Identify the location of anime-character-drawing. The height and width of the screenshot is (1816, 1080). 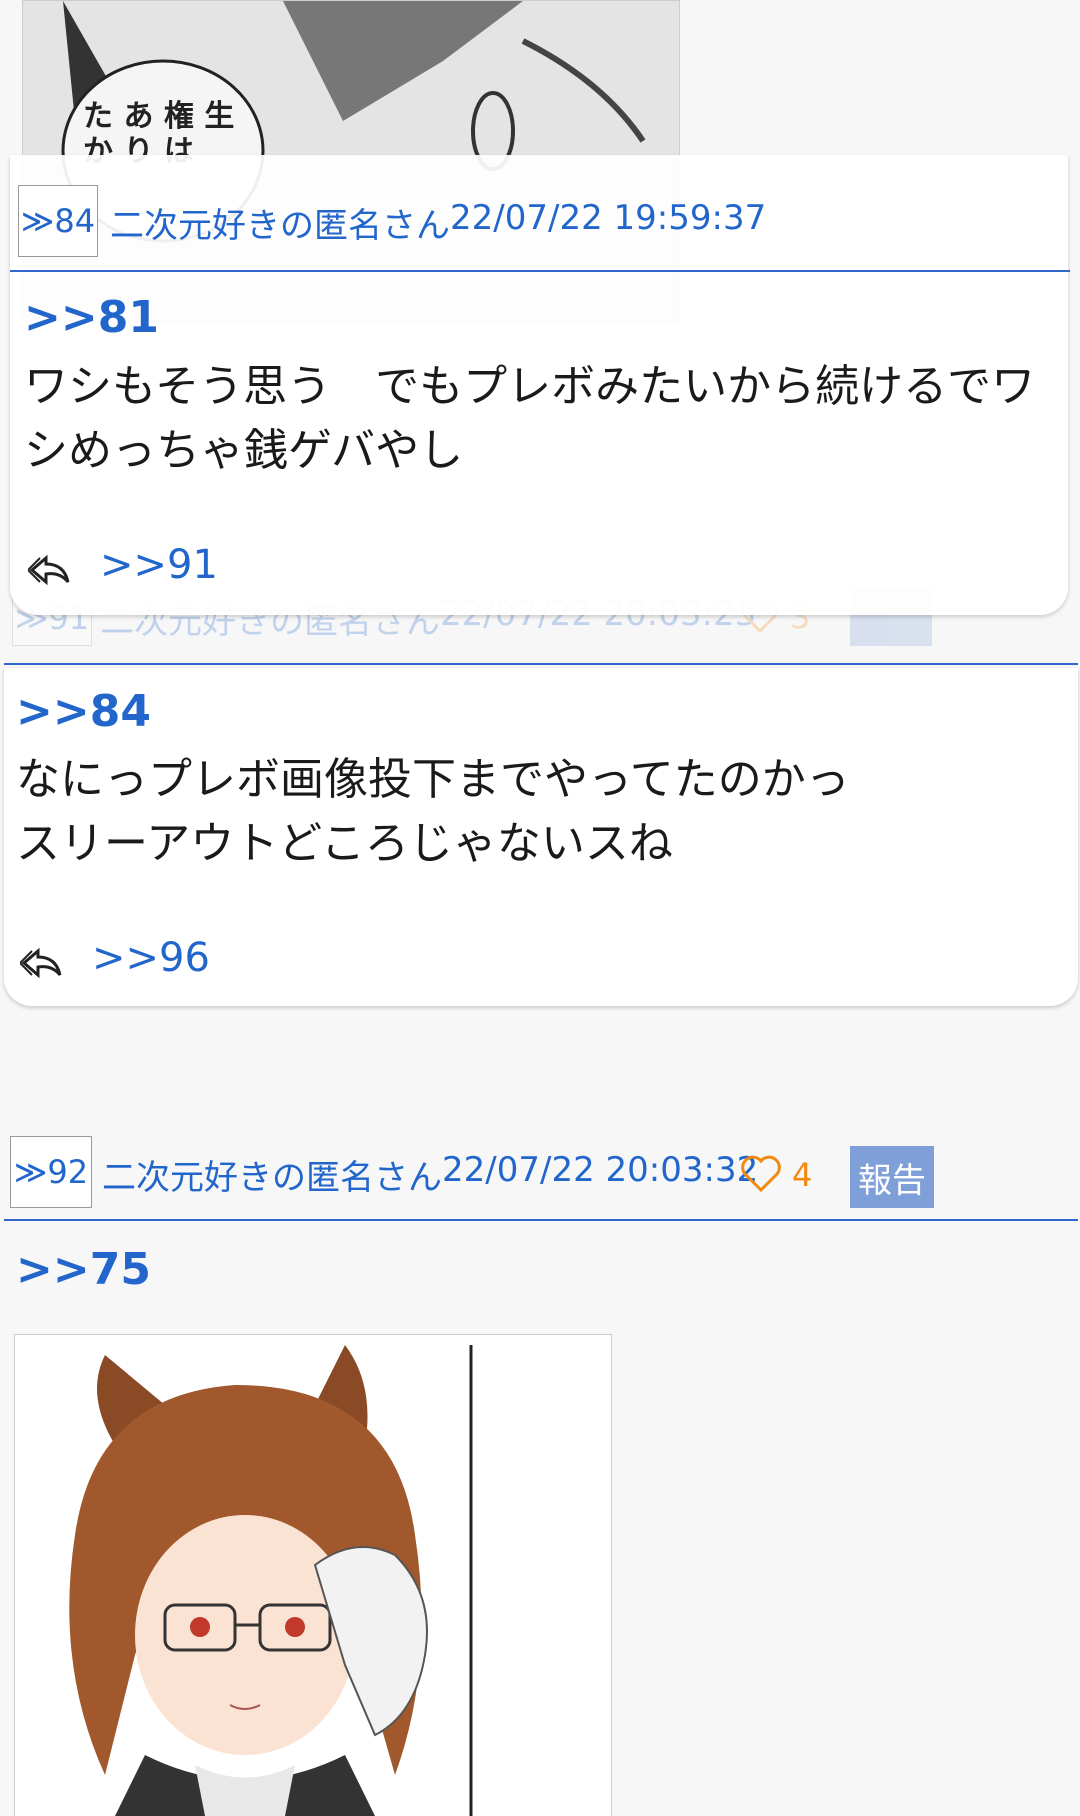
(313, 1575).